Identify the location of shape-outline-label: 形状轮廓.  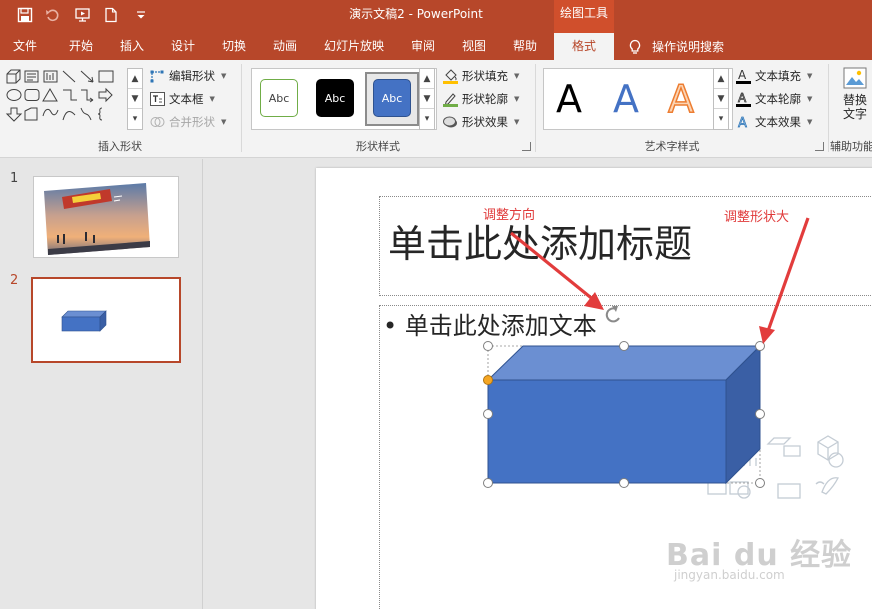
(485, 99).